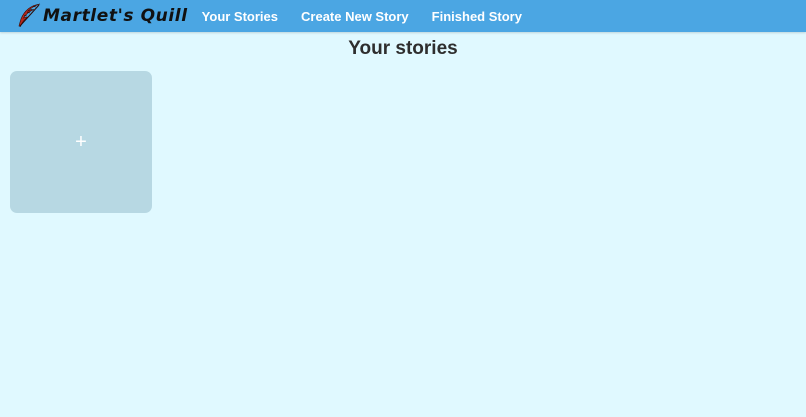 The image size is (806, 417). I want to click on nav-link-create-new-story: Create New Story, so click(355, 16).